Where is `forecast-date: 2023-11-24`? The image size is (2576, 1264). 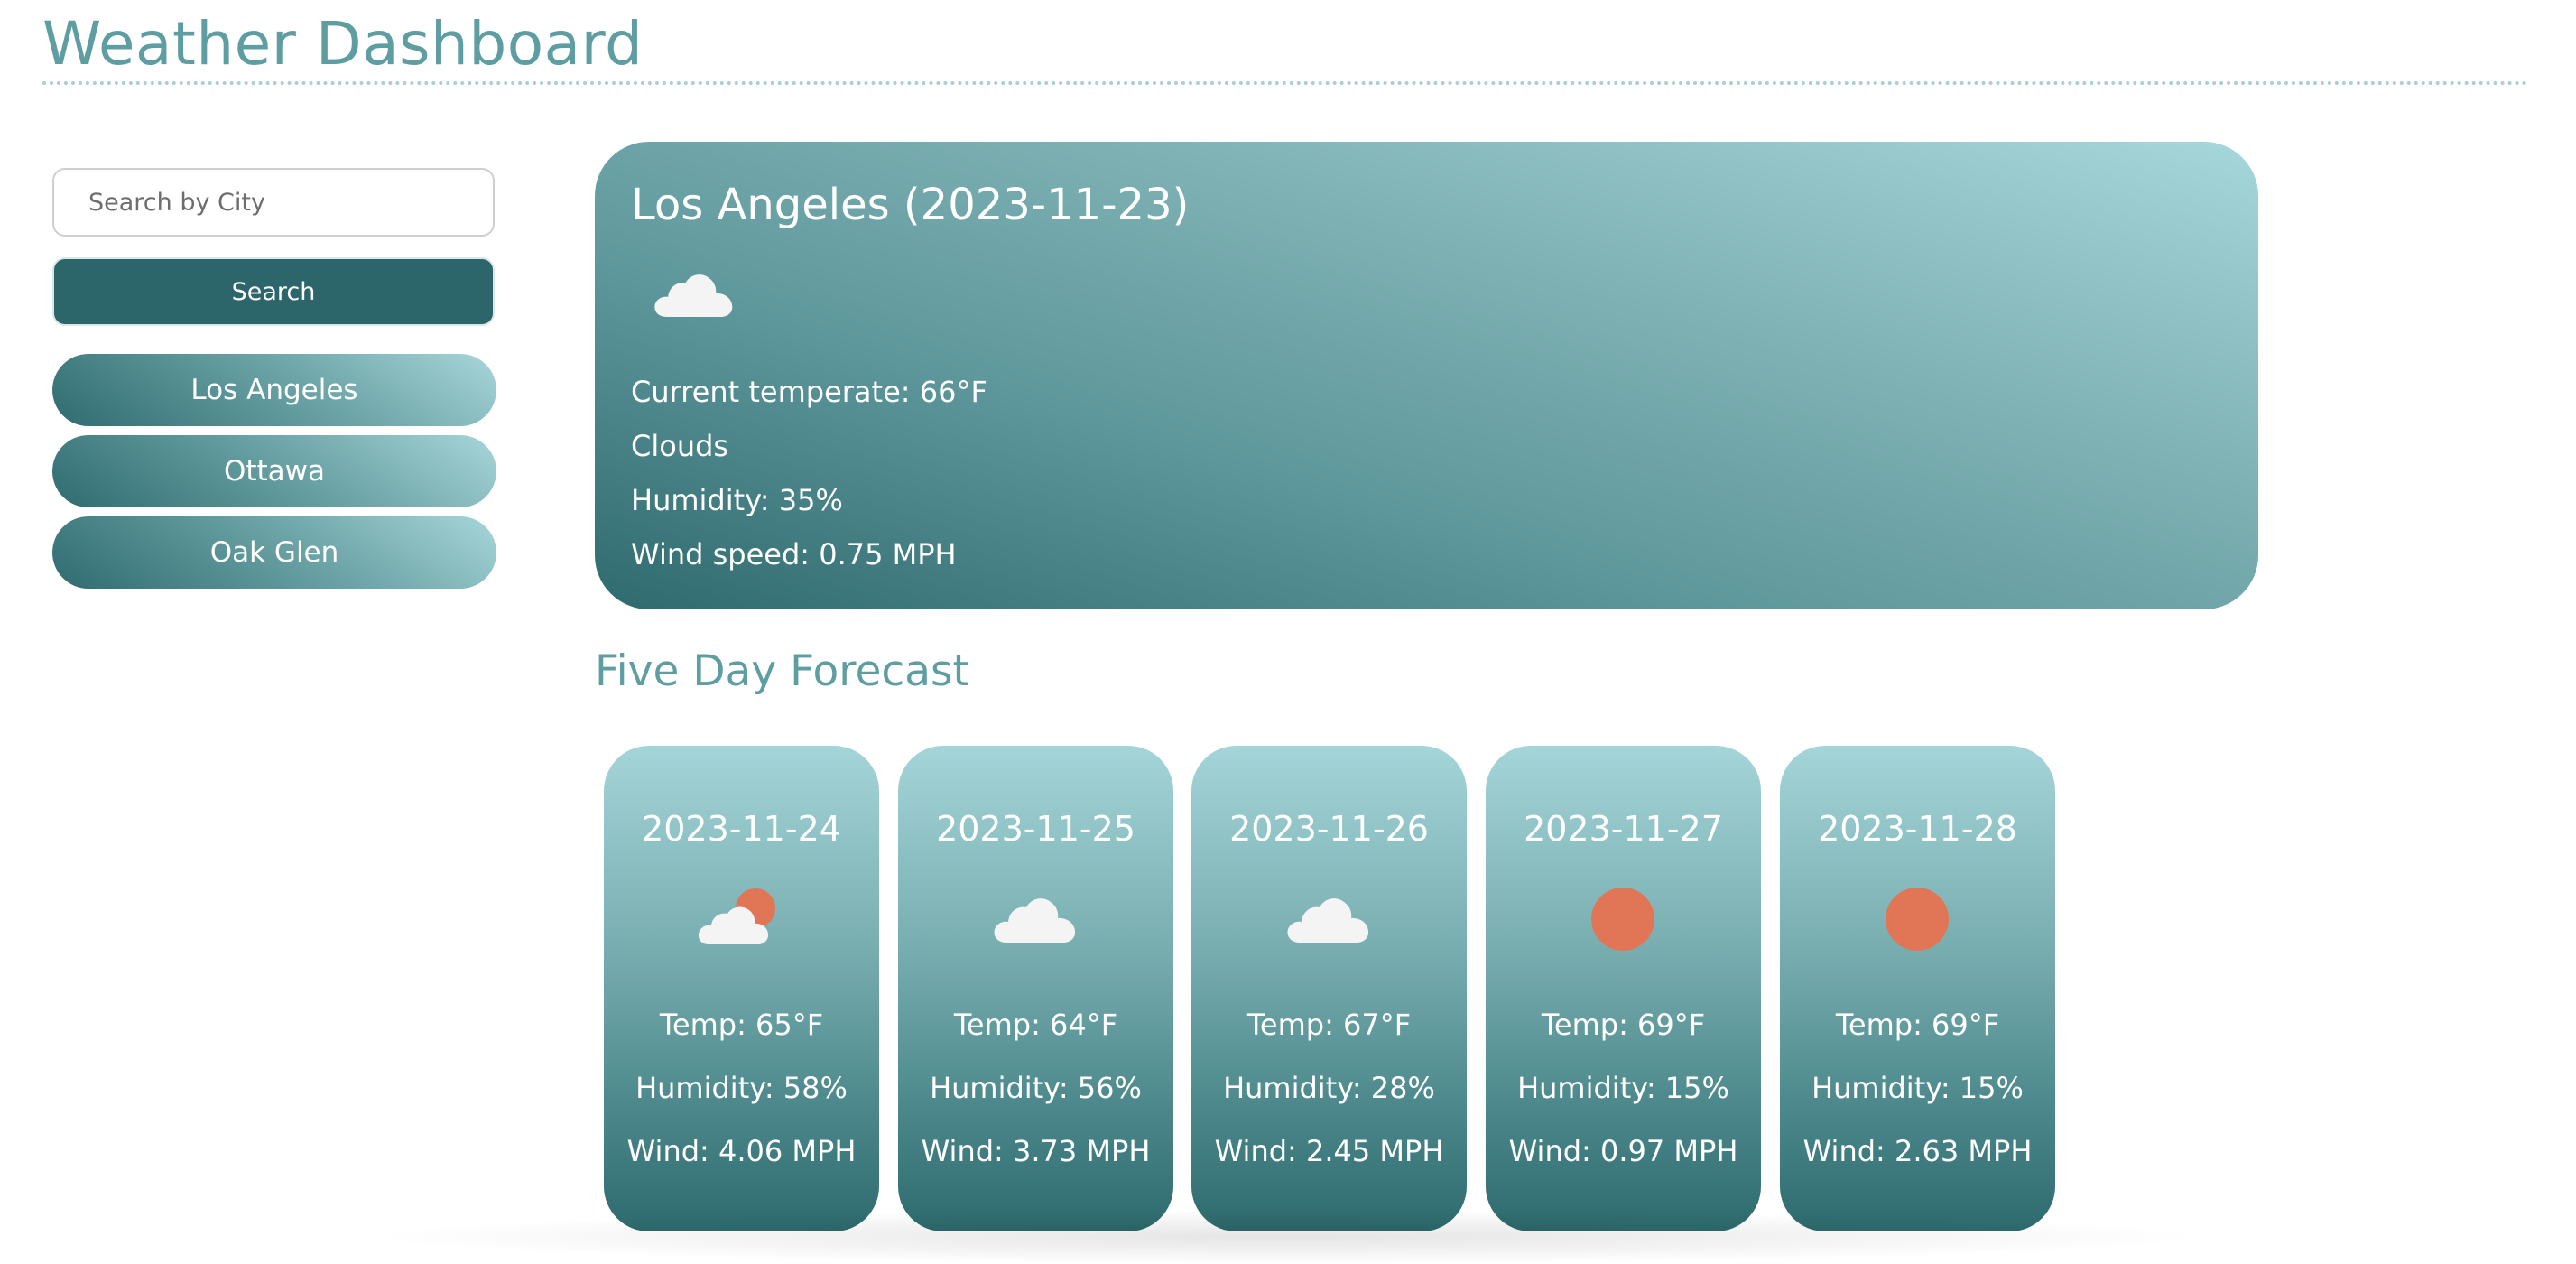 forecast-date: 2023-11-24 is located at coordinates (741, 829).